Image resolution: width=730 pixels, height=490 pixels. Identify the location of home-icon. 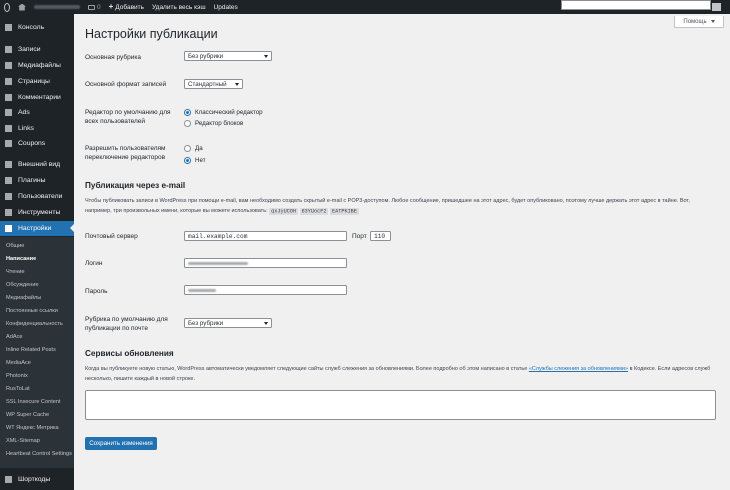
(22, 7).